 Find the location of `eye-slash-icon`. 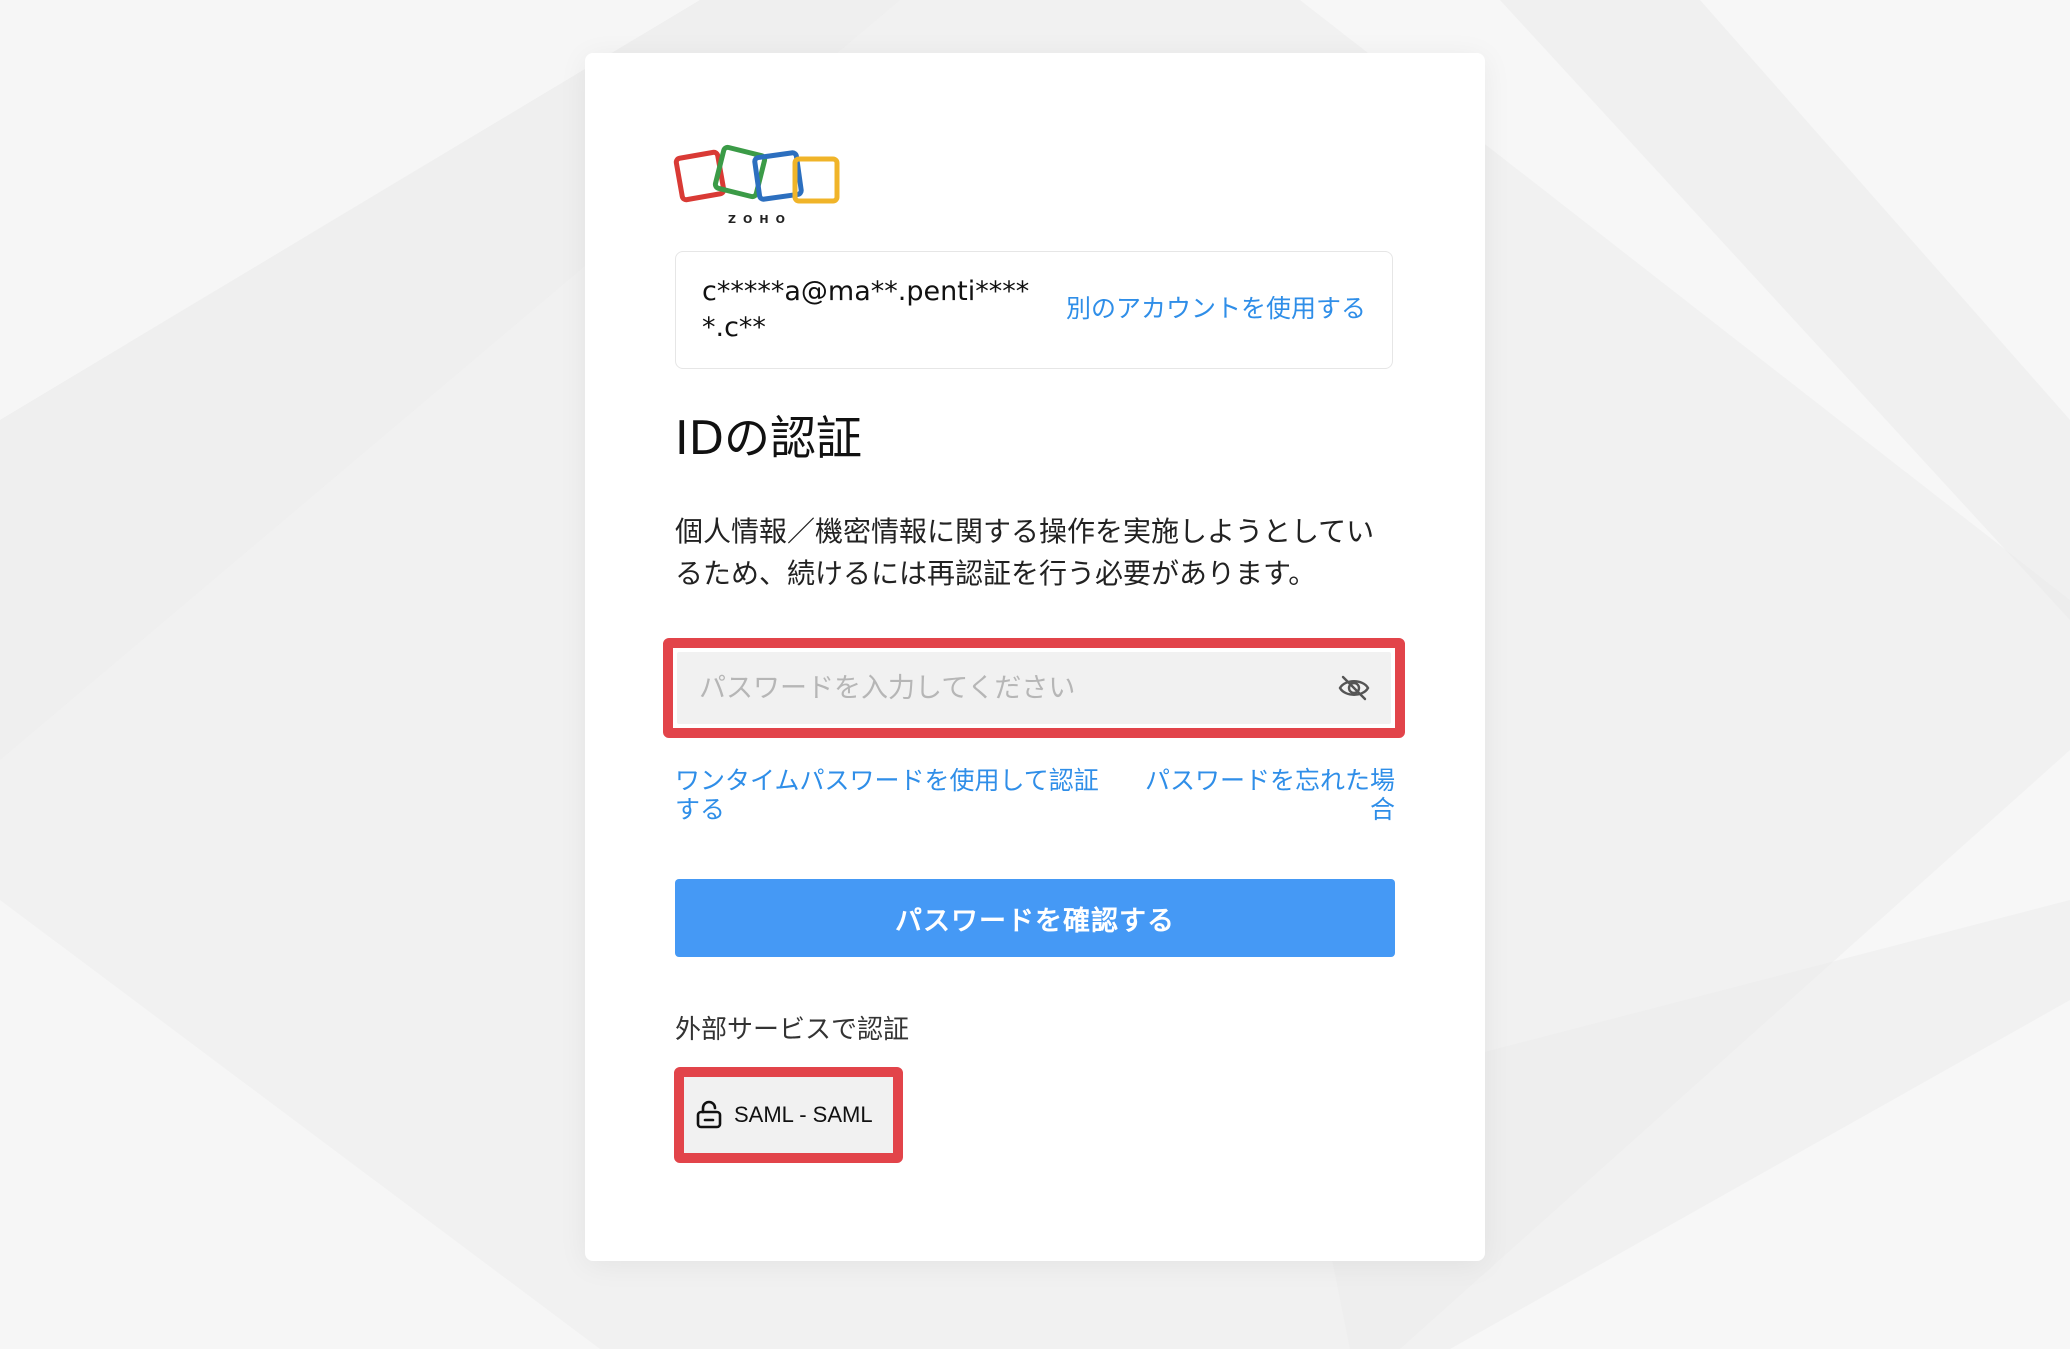

eye-slash-icon is located at coordinates (1354, 688).